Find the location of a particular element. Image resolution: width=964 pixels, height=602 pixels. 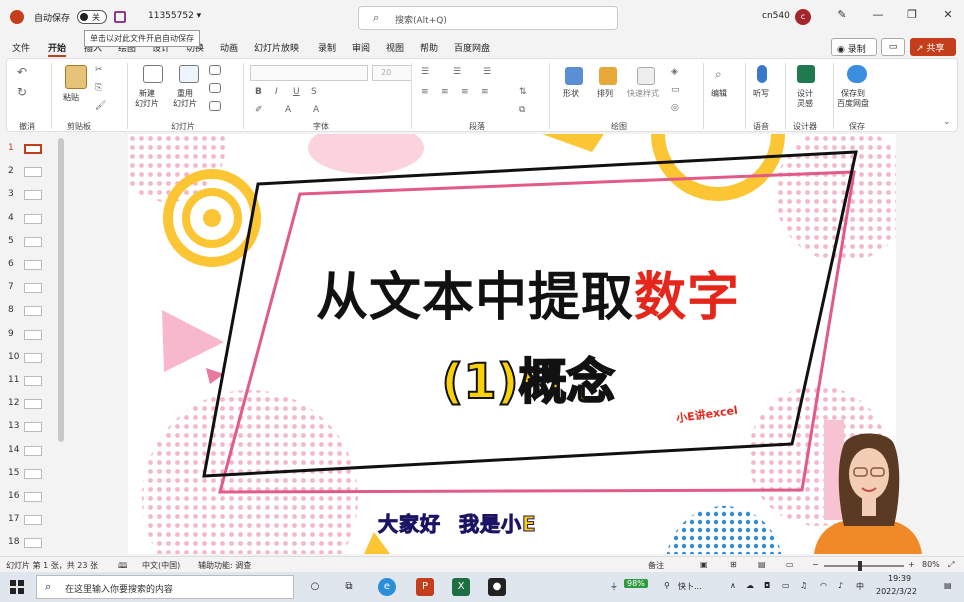

zoom-slider is located at coordinates (864, 566).